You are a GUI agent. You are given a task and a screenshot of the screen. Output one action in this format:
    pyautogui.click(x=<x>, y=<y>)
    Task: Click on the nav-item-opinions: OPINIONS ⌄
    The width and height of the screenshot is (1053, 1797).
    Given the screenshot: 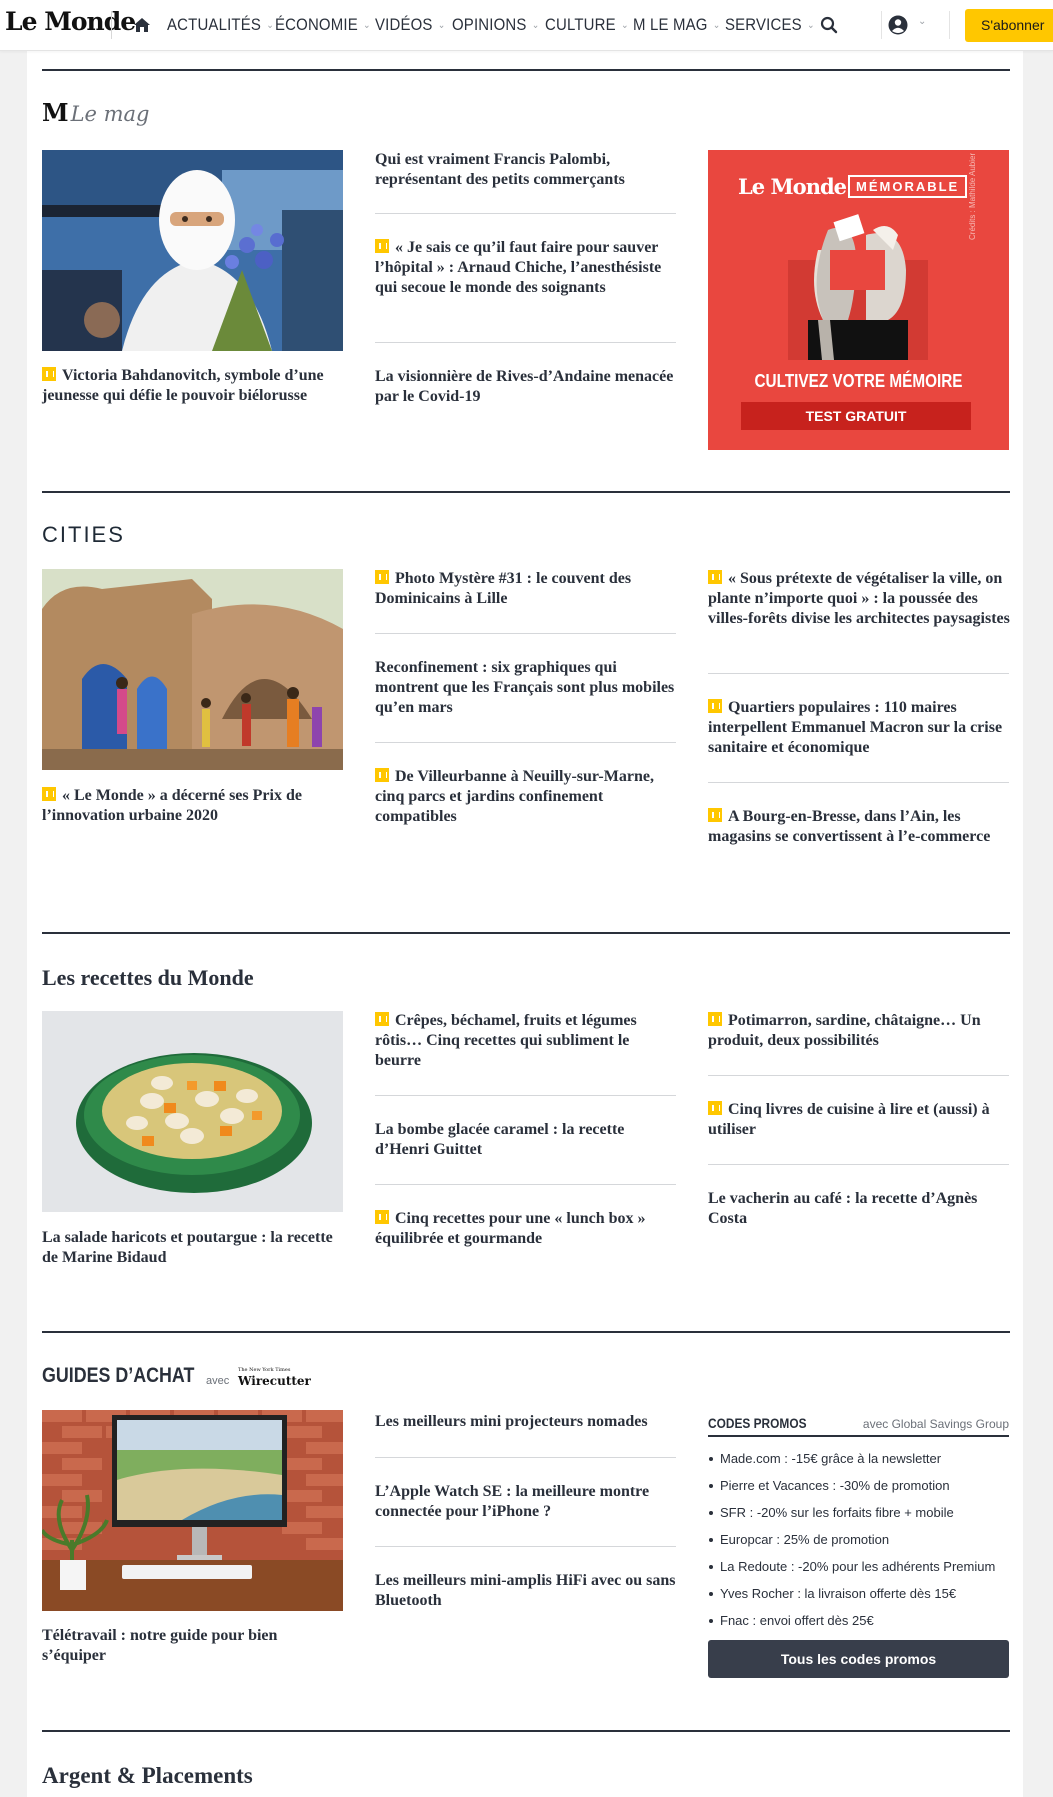 What is the action you would take?
    pyautogui.click(x=495, y=25)
    